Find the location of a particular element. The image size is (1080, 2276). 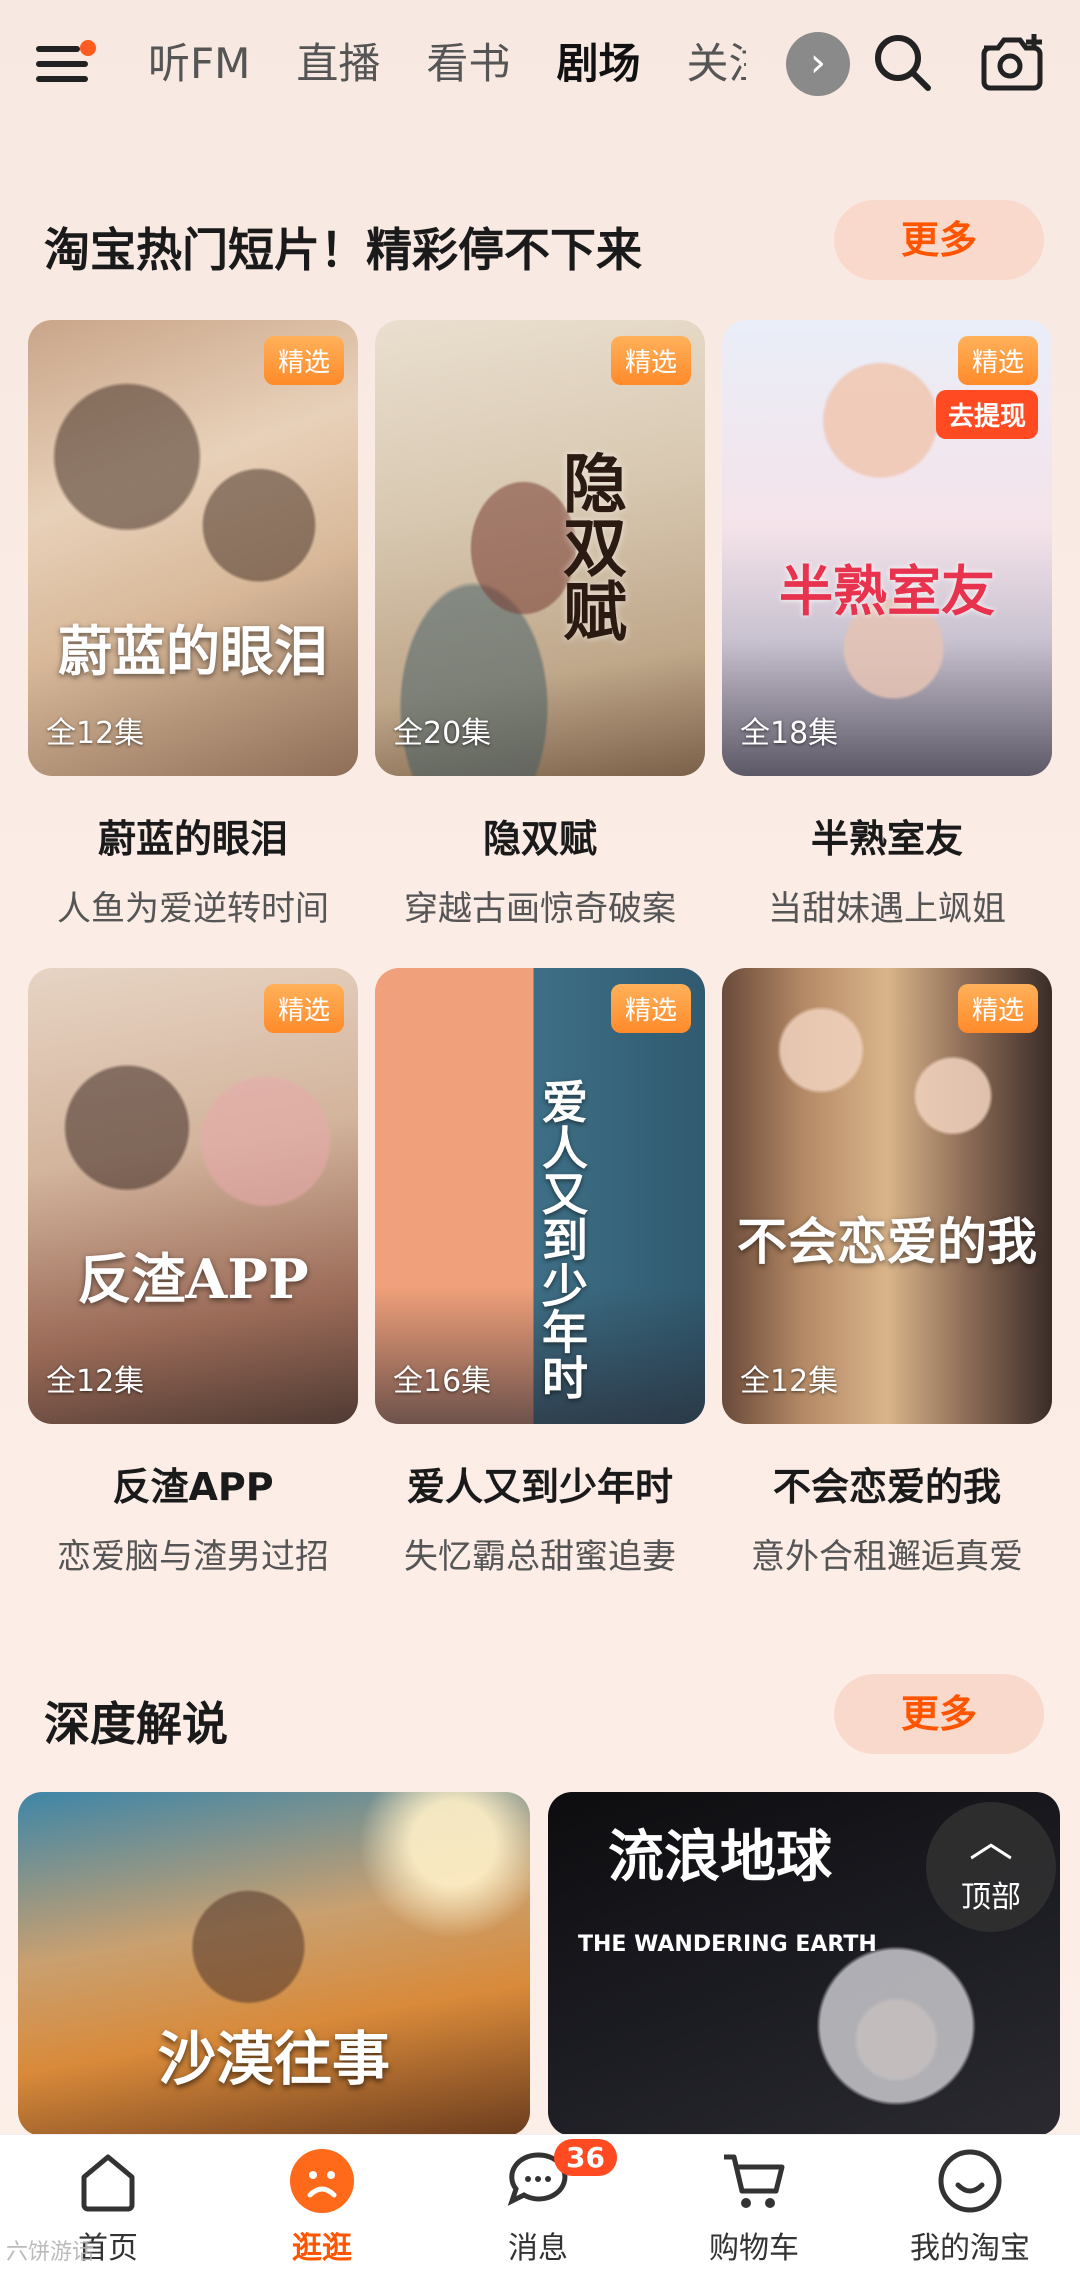

cashout-badge: 去提现 is located at coordinates (986, 414).